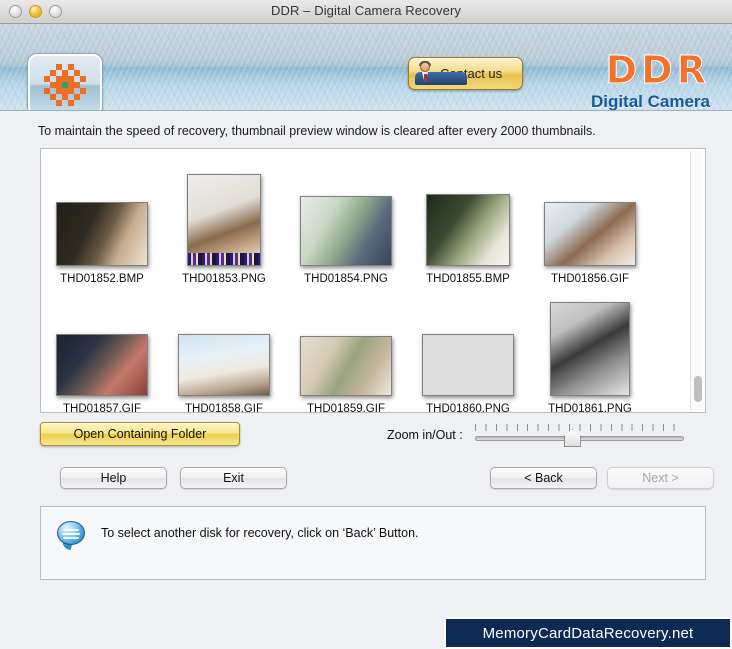 Image resolution: width=732 pixels, height=649 pixels. I want to click on thumbnail-item: THD01858.GIF, so click(224, 373).